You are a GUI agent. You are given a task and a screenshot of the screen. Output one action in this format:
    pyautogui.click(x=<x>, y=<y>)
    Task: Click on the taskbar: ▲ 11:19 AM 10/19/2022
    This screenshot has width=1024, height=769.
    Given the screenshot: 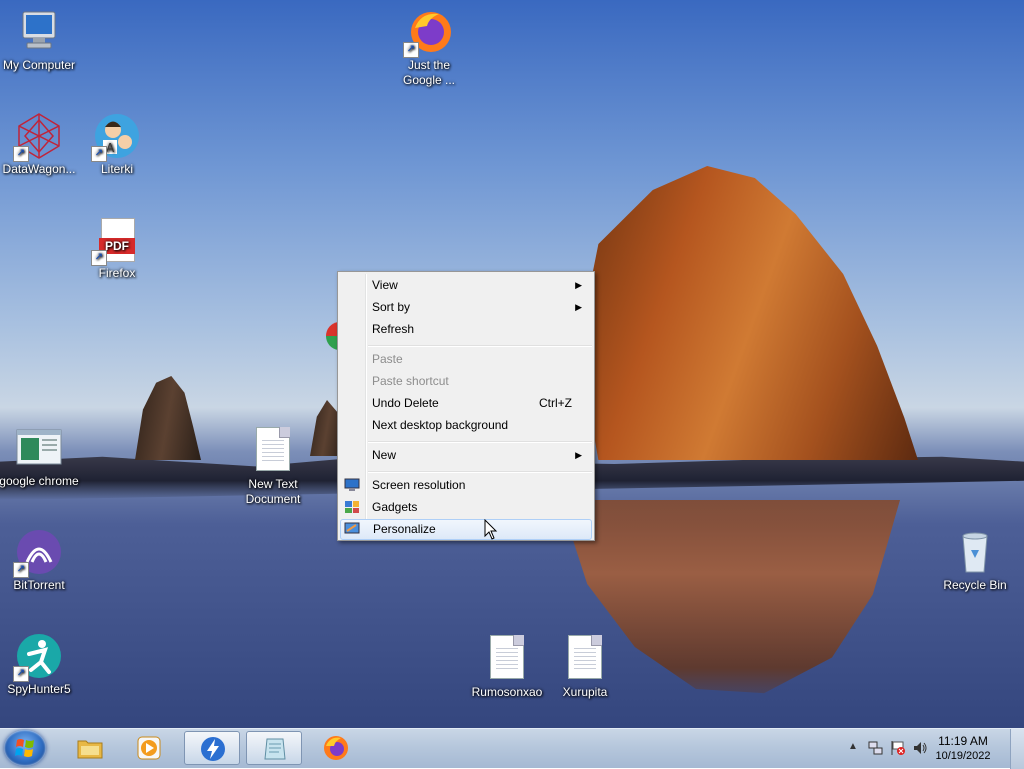 What is the action you would take?
    pyautogui.click(x=512, y=748)
    